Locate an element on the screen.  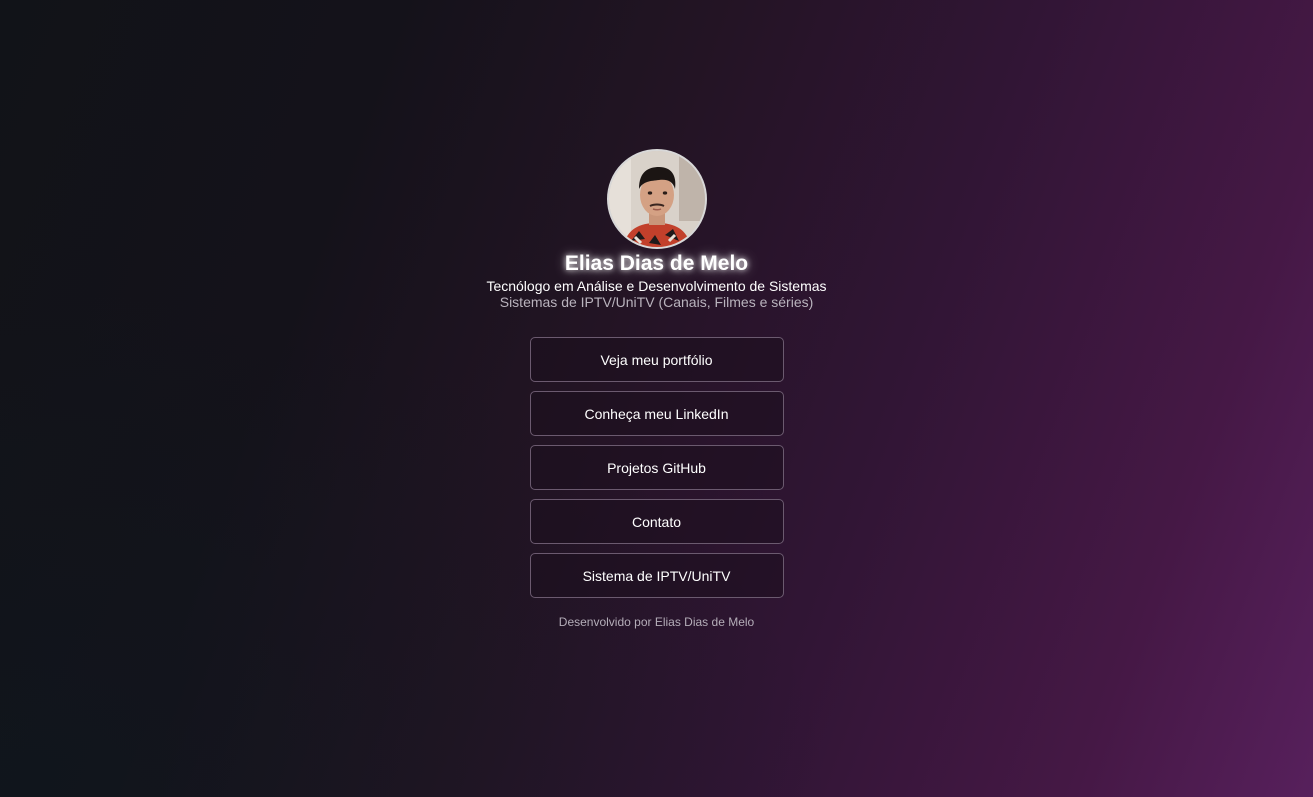
profile-name: Elias Dias de Melo is located at coordinates (656, 263).